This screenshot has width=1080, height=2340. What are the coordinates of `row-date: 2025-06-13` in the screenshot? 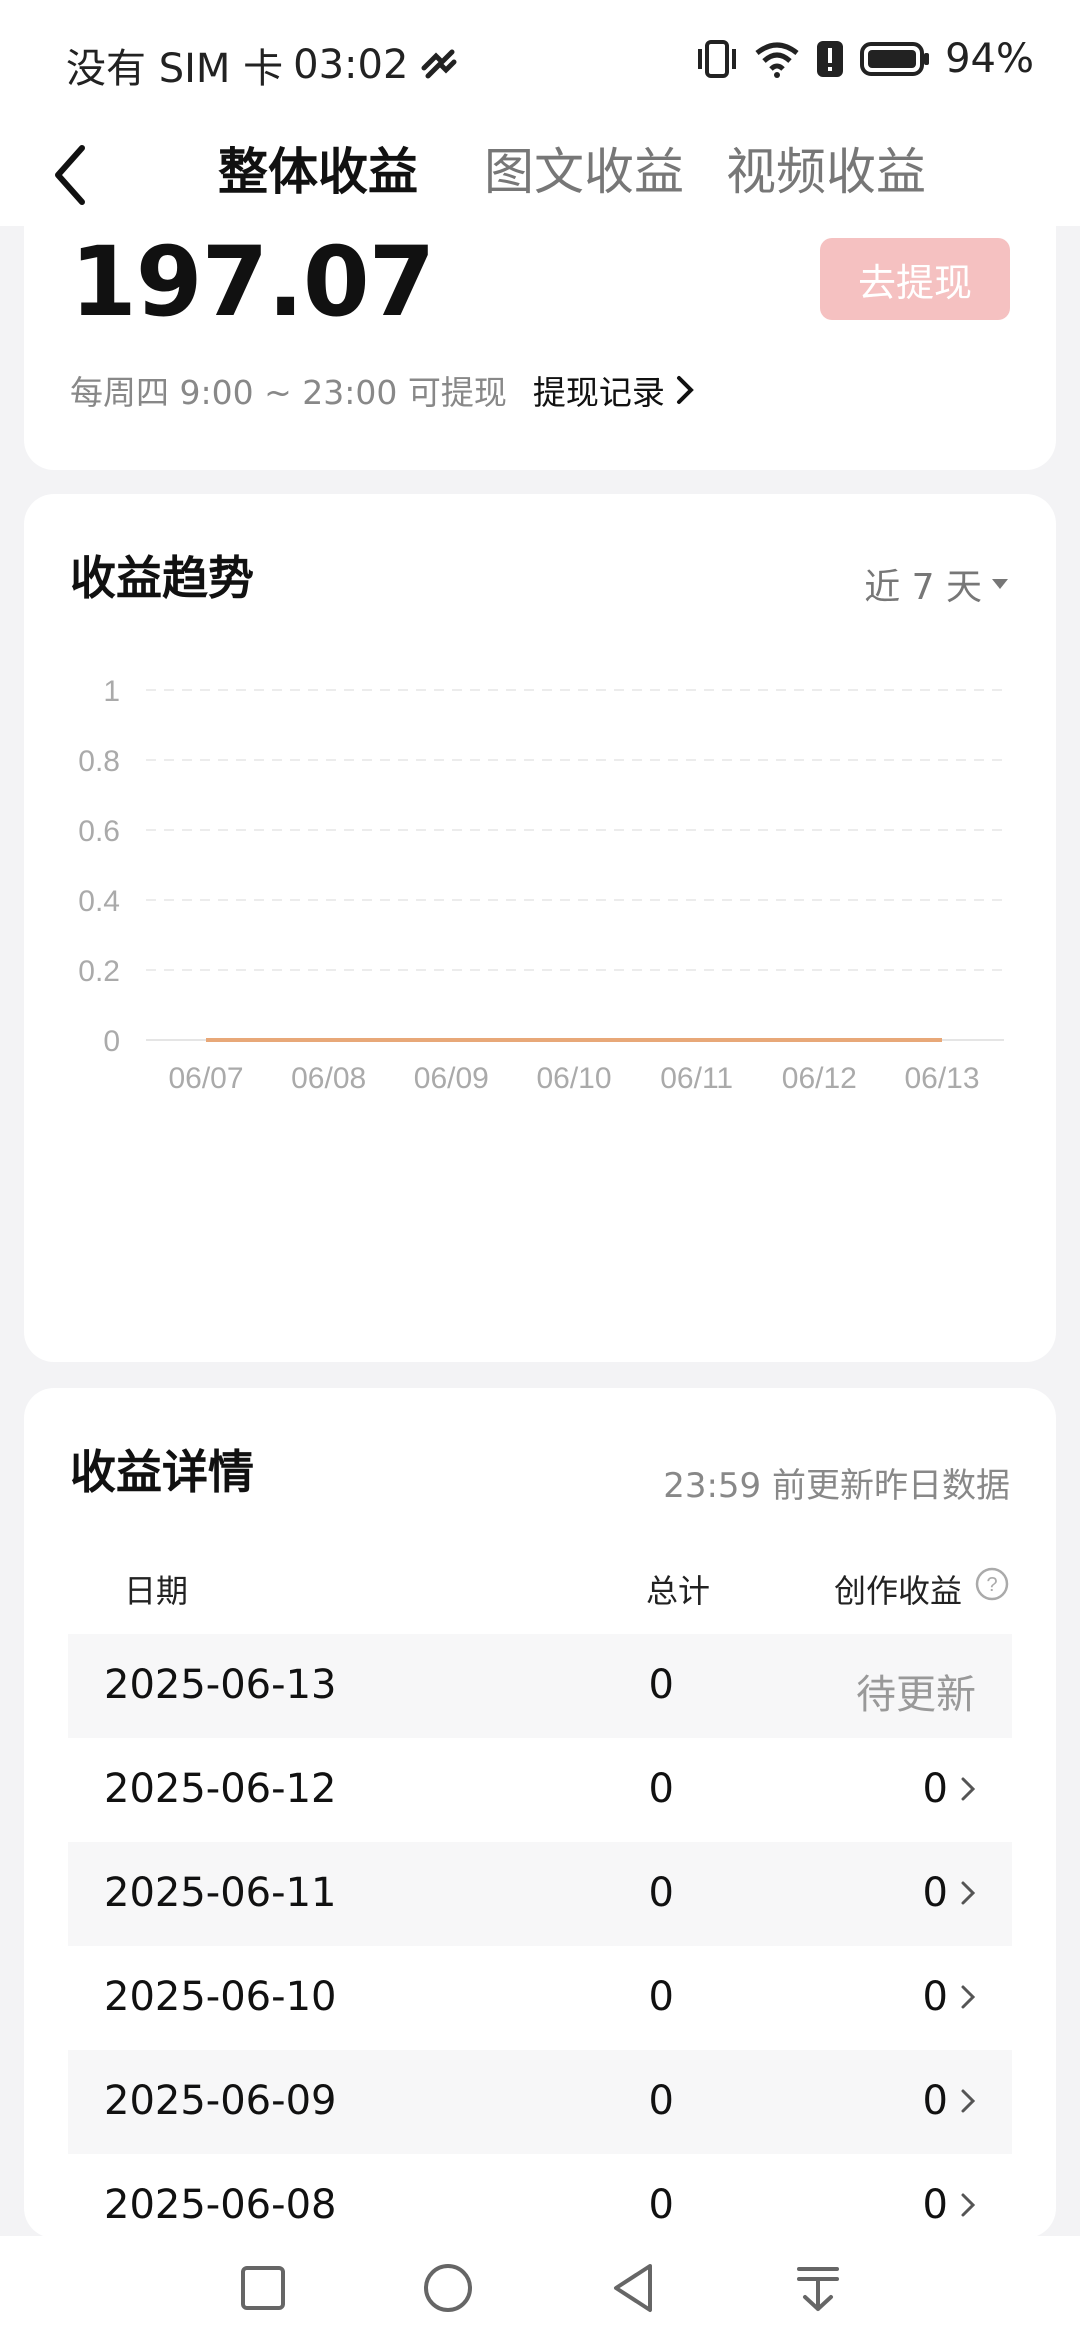 It's located at (220, 1685).